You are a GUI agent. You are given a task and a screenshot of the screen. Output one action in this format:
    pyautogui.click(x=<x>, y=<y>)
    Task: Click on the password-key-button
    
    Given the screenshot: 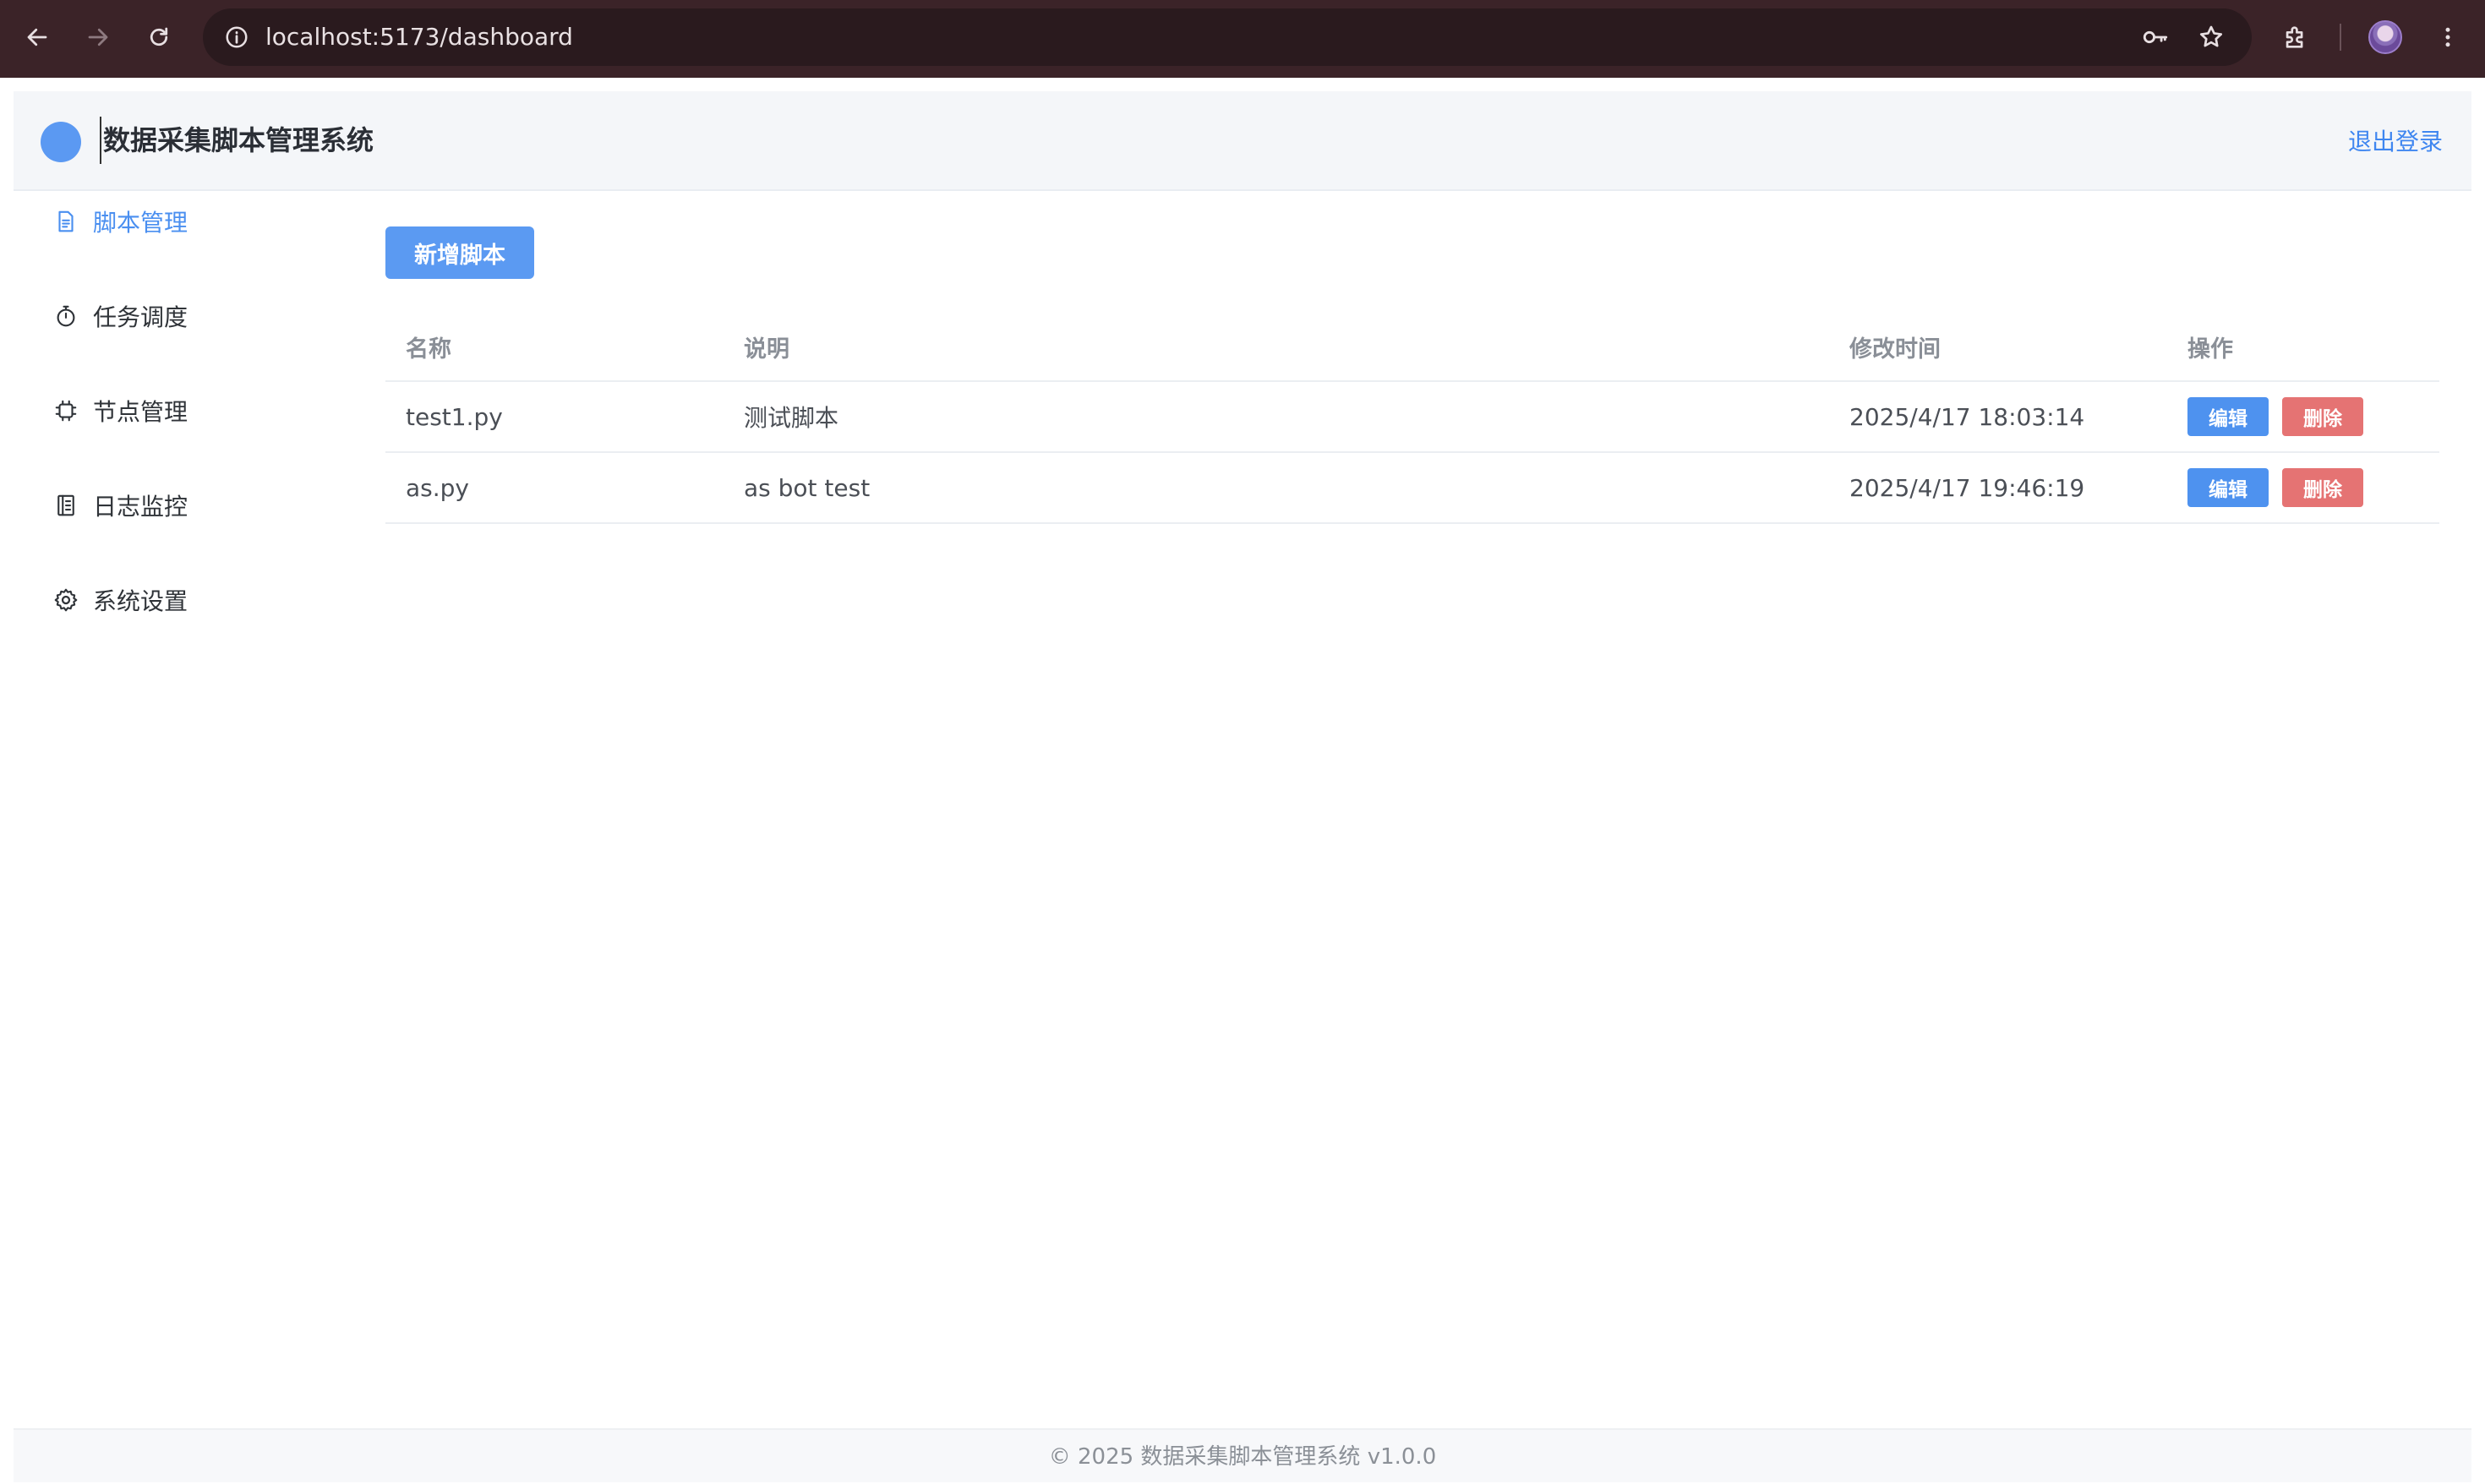 What is the action you would take?
    pyautogui.click(x=2155, y=37)
    